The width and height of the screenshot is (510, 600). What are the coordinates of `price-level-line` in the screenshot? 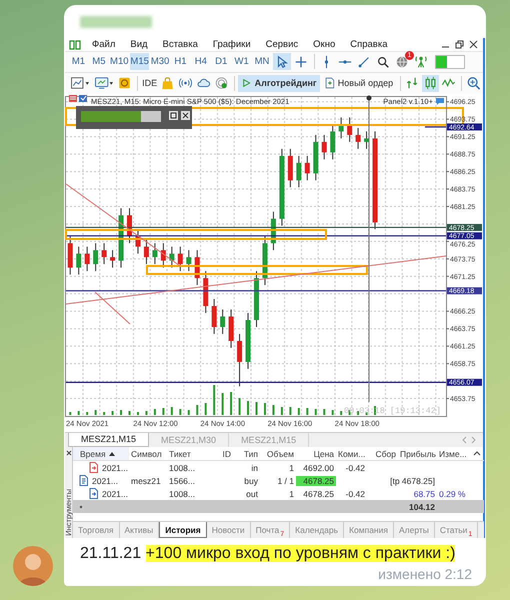 It's located at (435, 127).